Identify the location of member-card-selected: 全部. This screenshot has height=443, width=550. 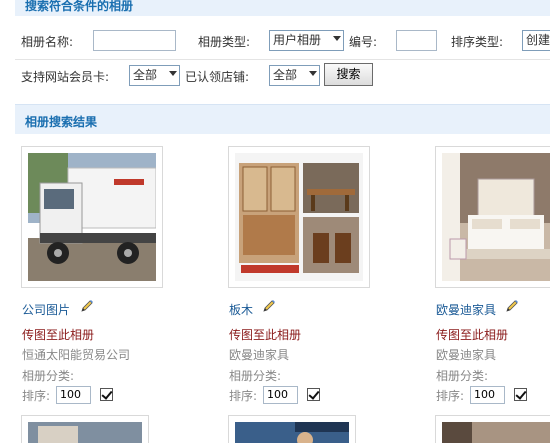
(145, 75).